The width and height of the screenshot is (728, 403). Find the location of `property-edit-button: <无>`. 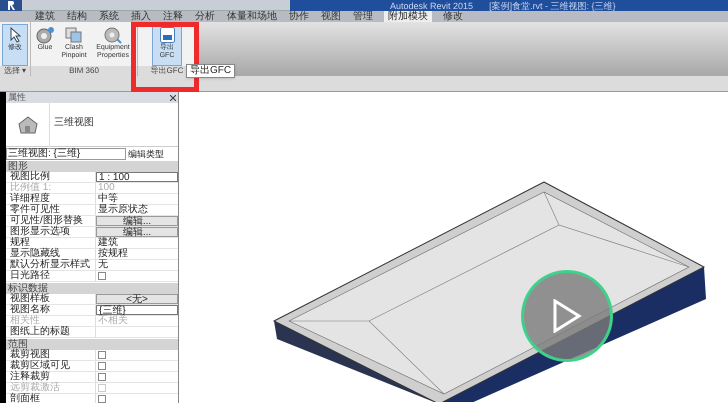

property-edit-button: <无> is located at coordinates (137, 299).